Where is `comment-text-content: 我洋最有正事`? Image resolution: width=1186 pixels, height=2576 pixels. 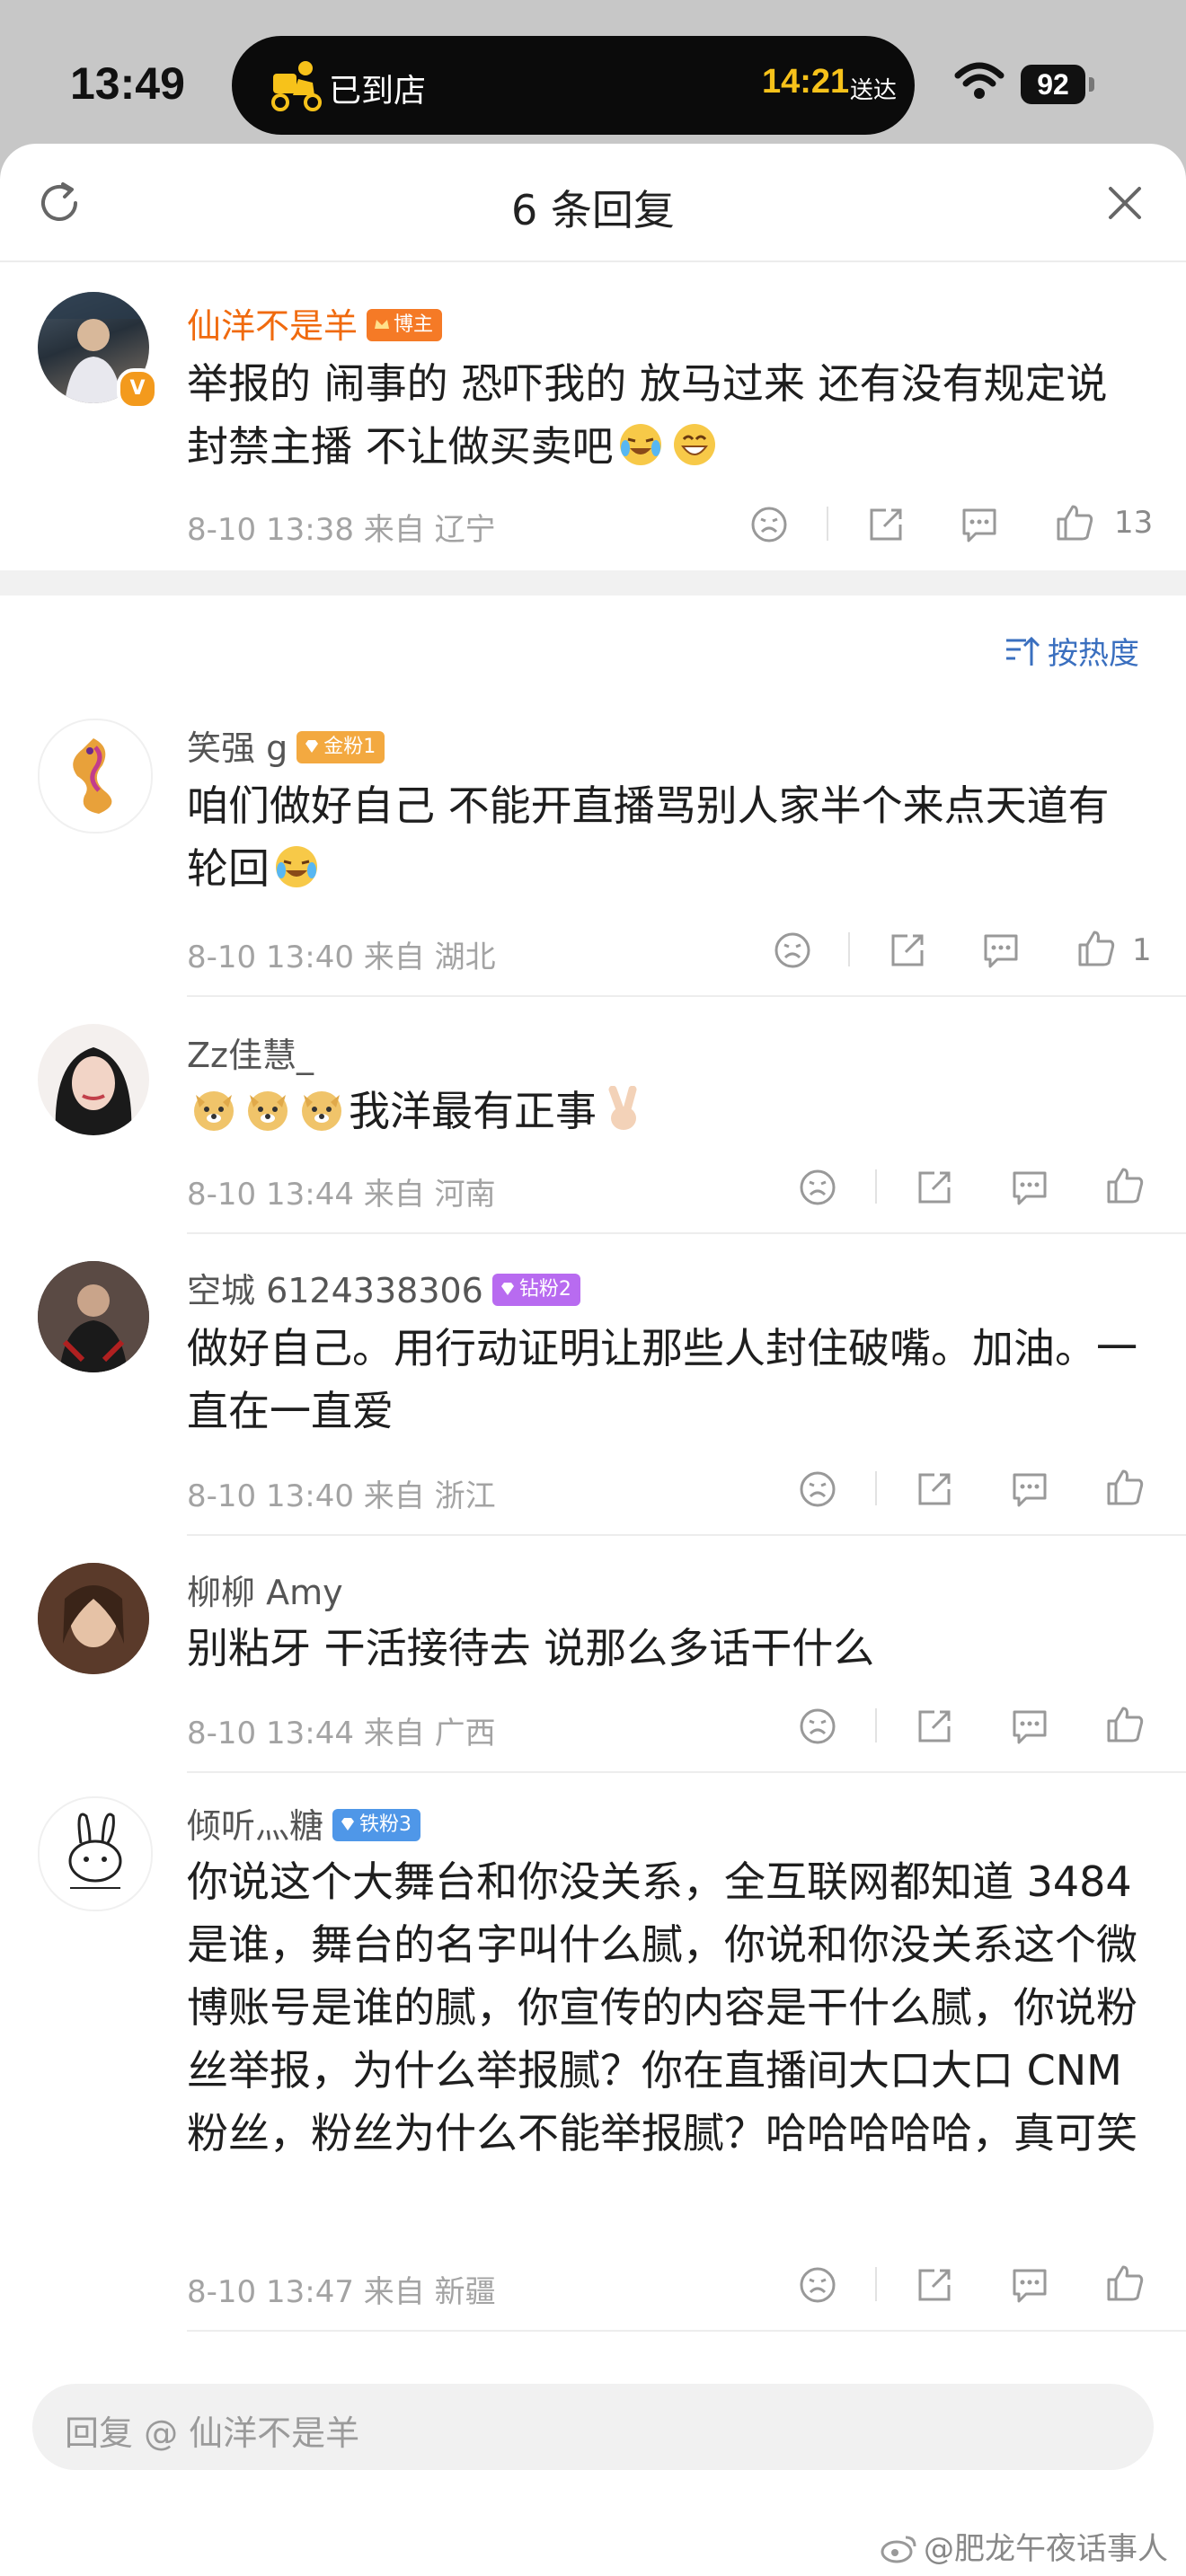 comment-text-content: 我洋最有正事 is located at coordinates (473, 1111).